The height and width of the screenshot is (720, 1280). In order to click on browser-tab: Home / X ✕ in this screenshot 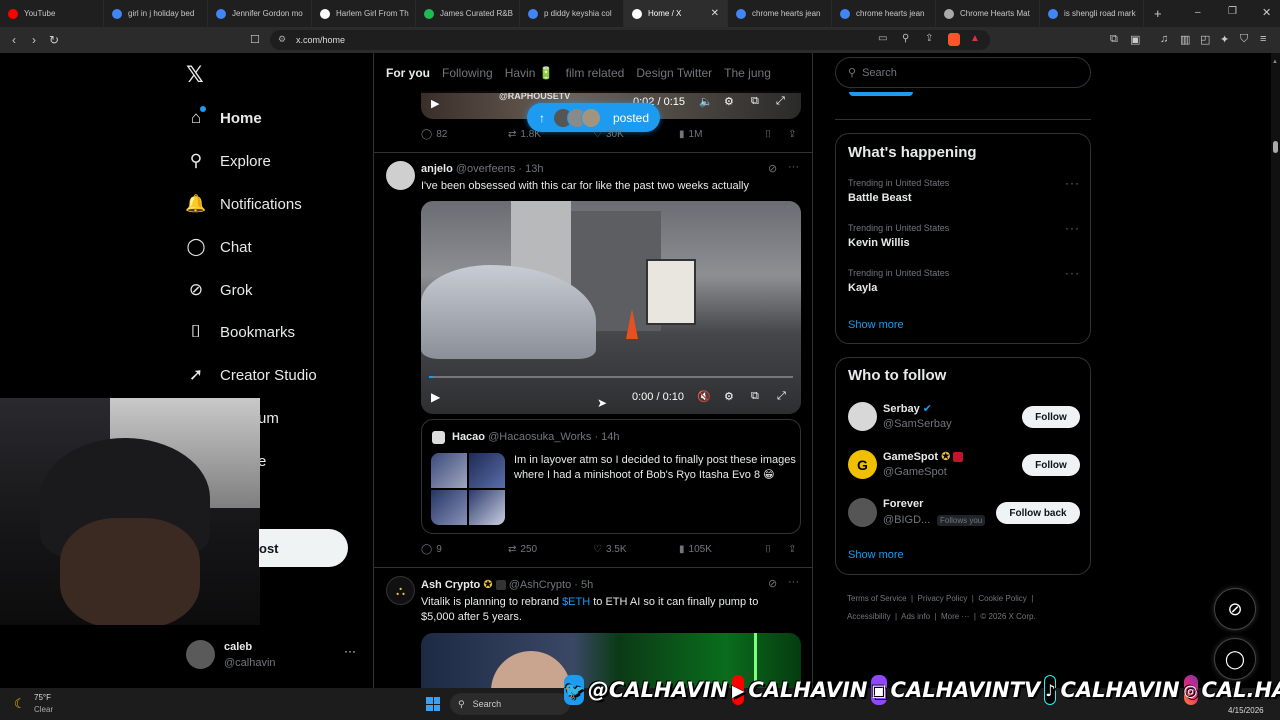, I will do `click(676, 13)`.